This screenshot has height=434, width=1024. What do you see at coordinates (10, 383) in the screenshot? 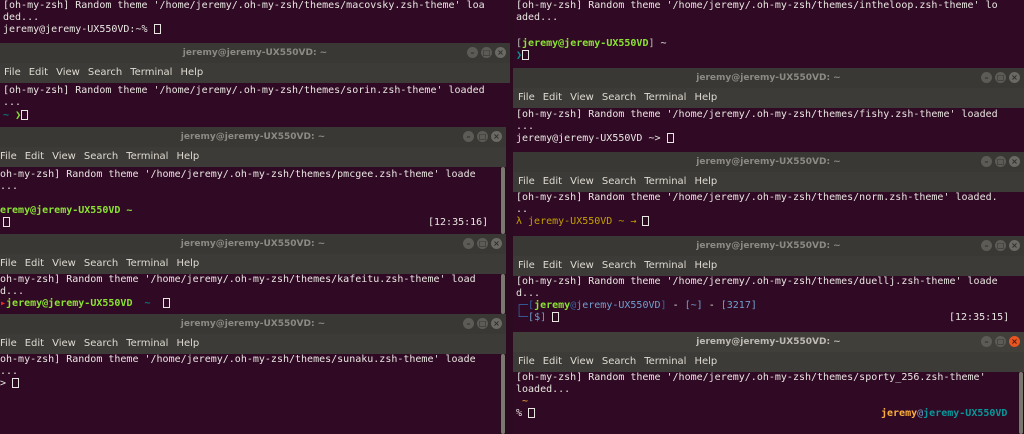
I see `terminal-prompt: >` at bounding box center [10, 383].